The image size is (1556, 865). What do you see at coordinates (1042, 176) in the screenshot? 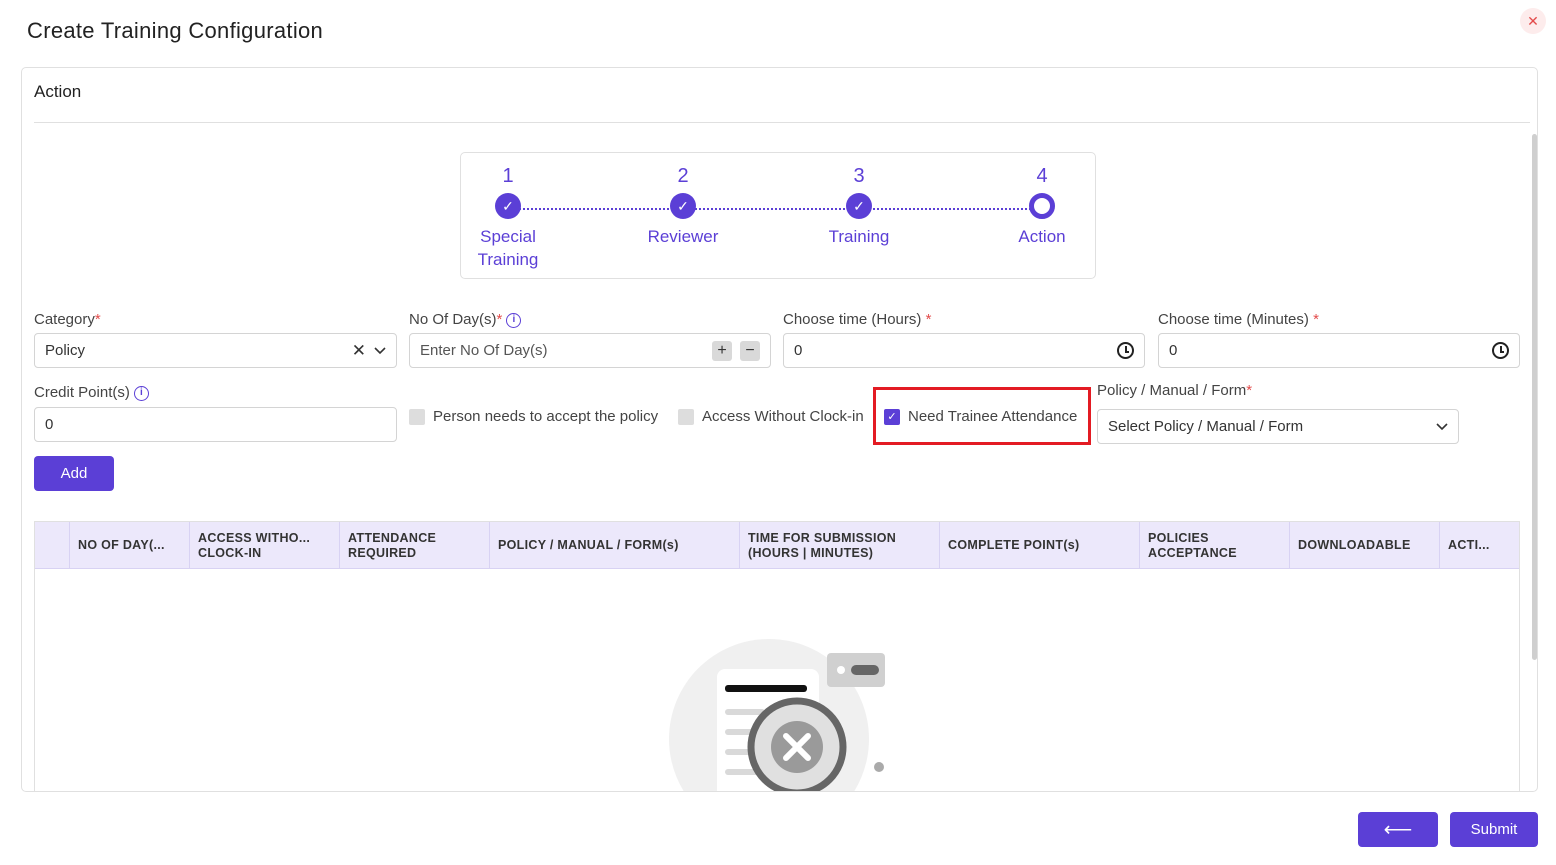
I see `step-number: 4` at bounding box center [1042, 176].